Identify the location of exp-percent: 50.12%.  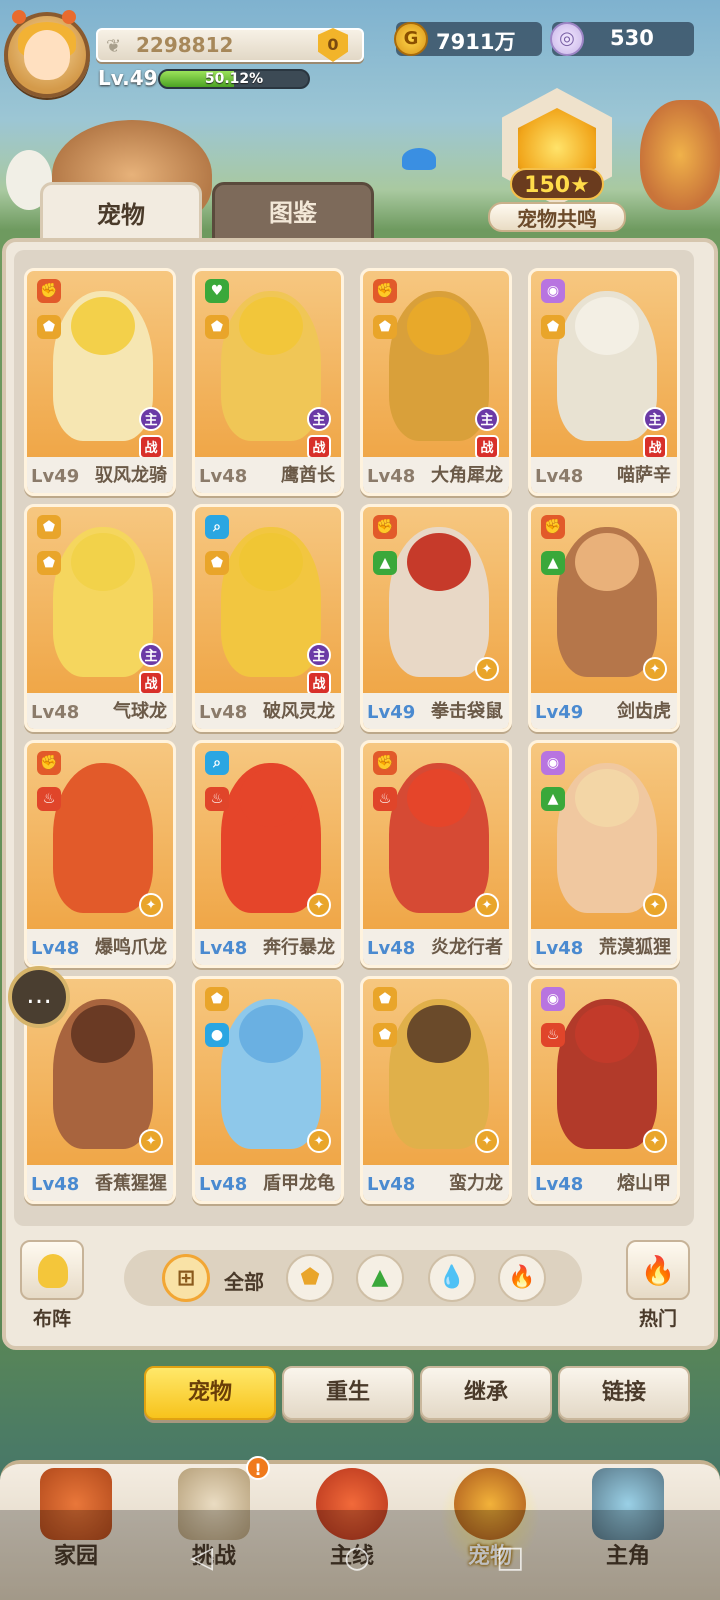
(234, 79).